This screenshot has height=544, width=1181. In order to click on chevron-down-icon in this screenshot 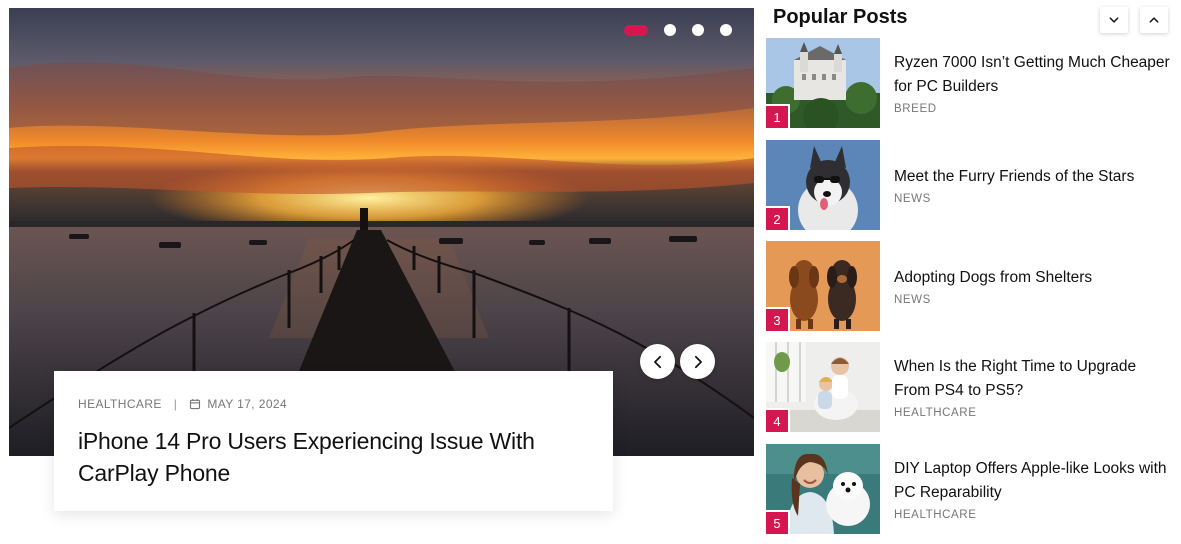, I will do `click(1114, 20)`.